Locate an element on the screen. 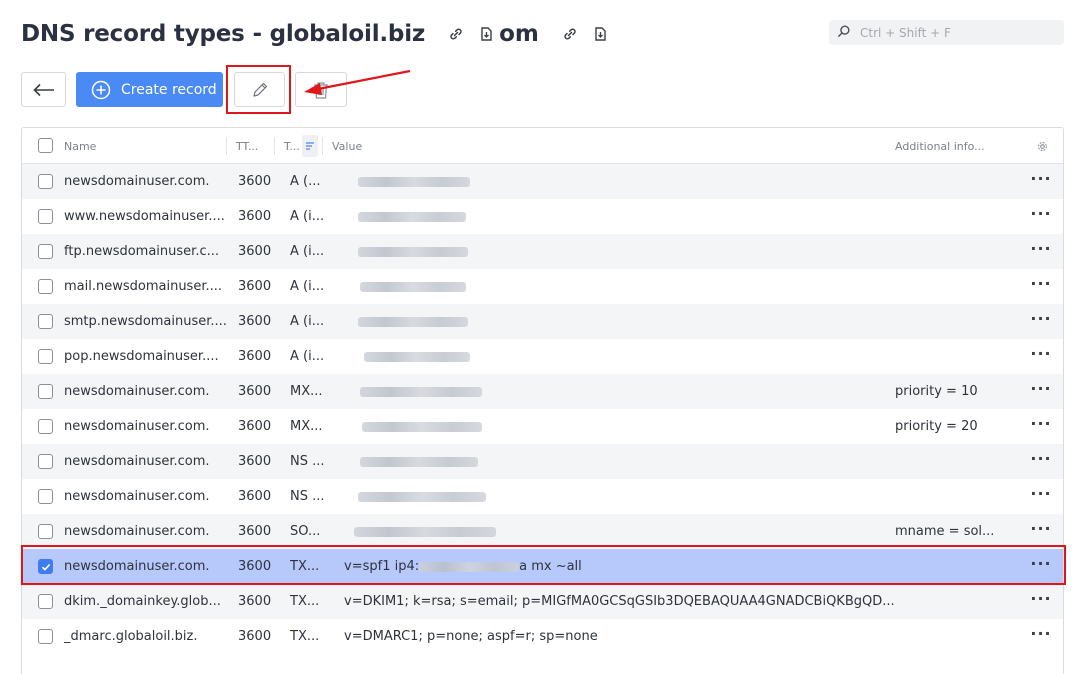  table-row: smtp.newsdomainuser.... 3600 A (i... ··· is located at coordinates (542, 321).